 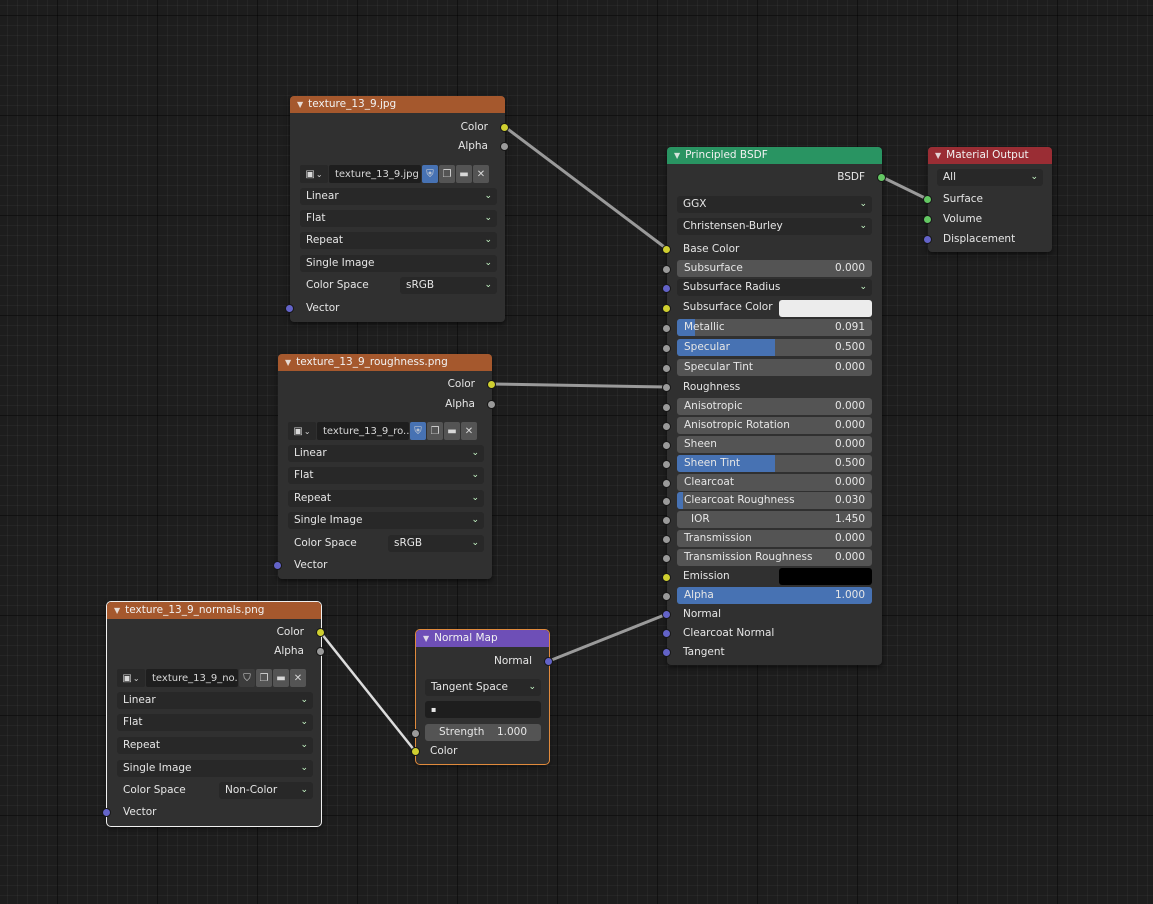 What do you see at coordinates (774, 463) in the screenshot?
I see `sheen-tint-field: Sheen Tint 0.500` at bounding box center [774, 463].